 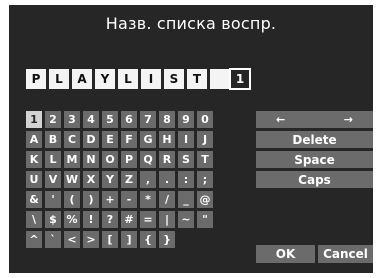 What do you see at coordinates (167, 159) in the screenshot?
I see `key: R` at bounding box center [167, 159].